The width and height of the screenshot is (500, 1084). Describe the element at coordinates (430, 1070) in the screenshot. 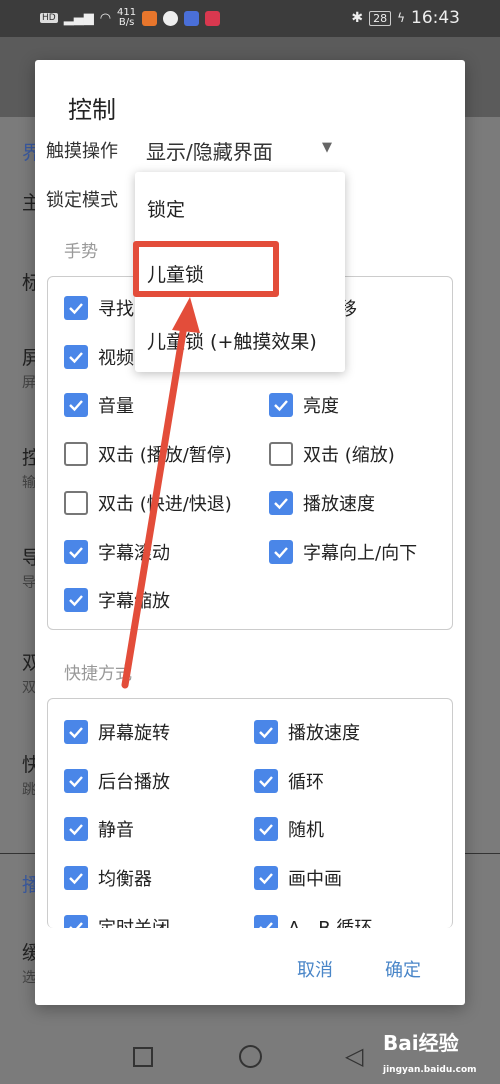

I see `watermark-url: jingyan.baidu.com` at that location.